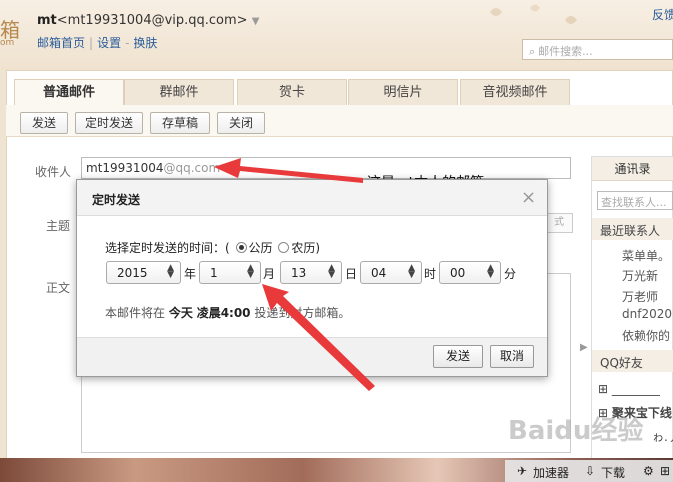 Image resolution: width=673 pixels, height=482 pixels. I want to click on arrow-to-recipient, so click(288, 170).